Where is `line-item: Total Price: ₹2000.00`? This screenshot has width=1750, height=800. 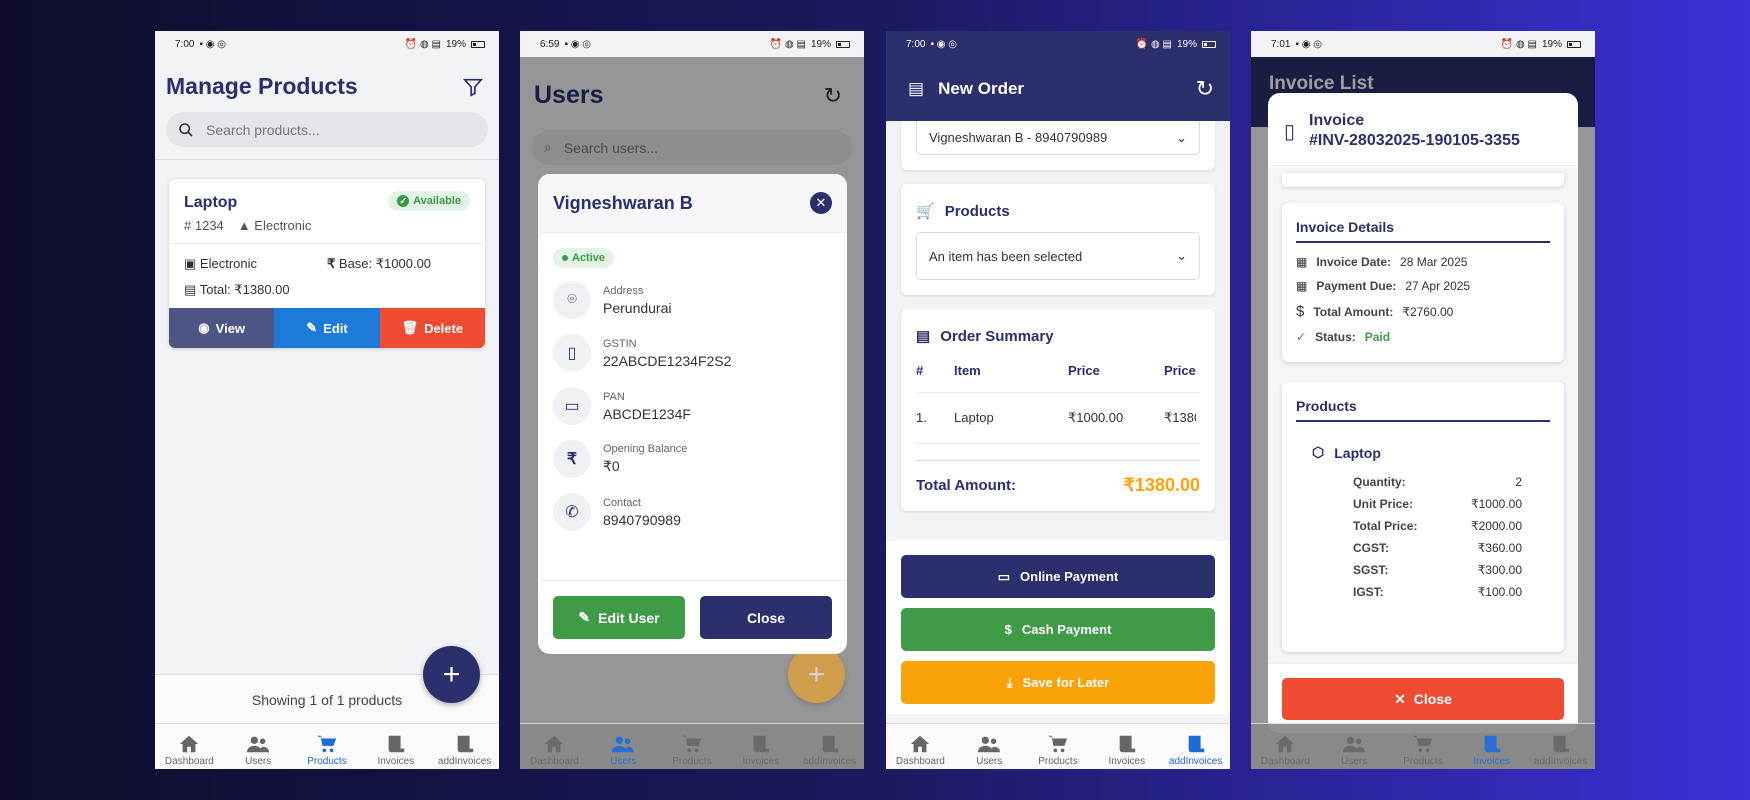 line-item: Total Price: ₹2000.00 is located at coordinates (1451, 526).